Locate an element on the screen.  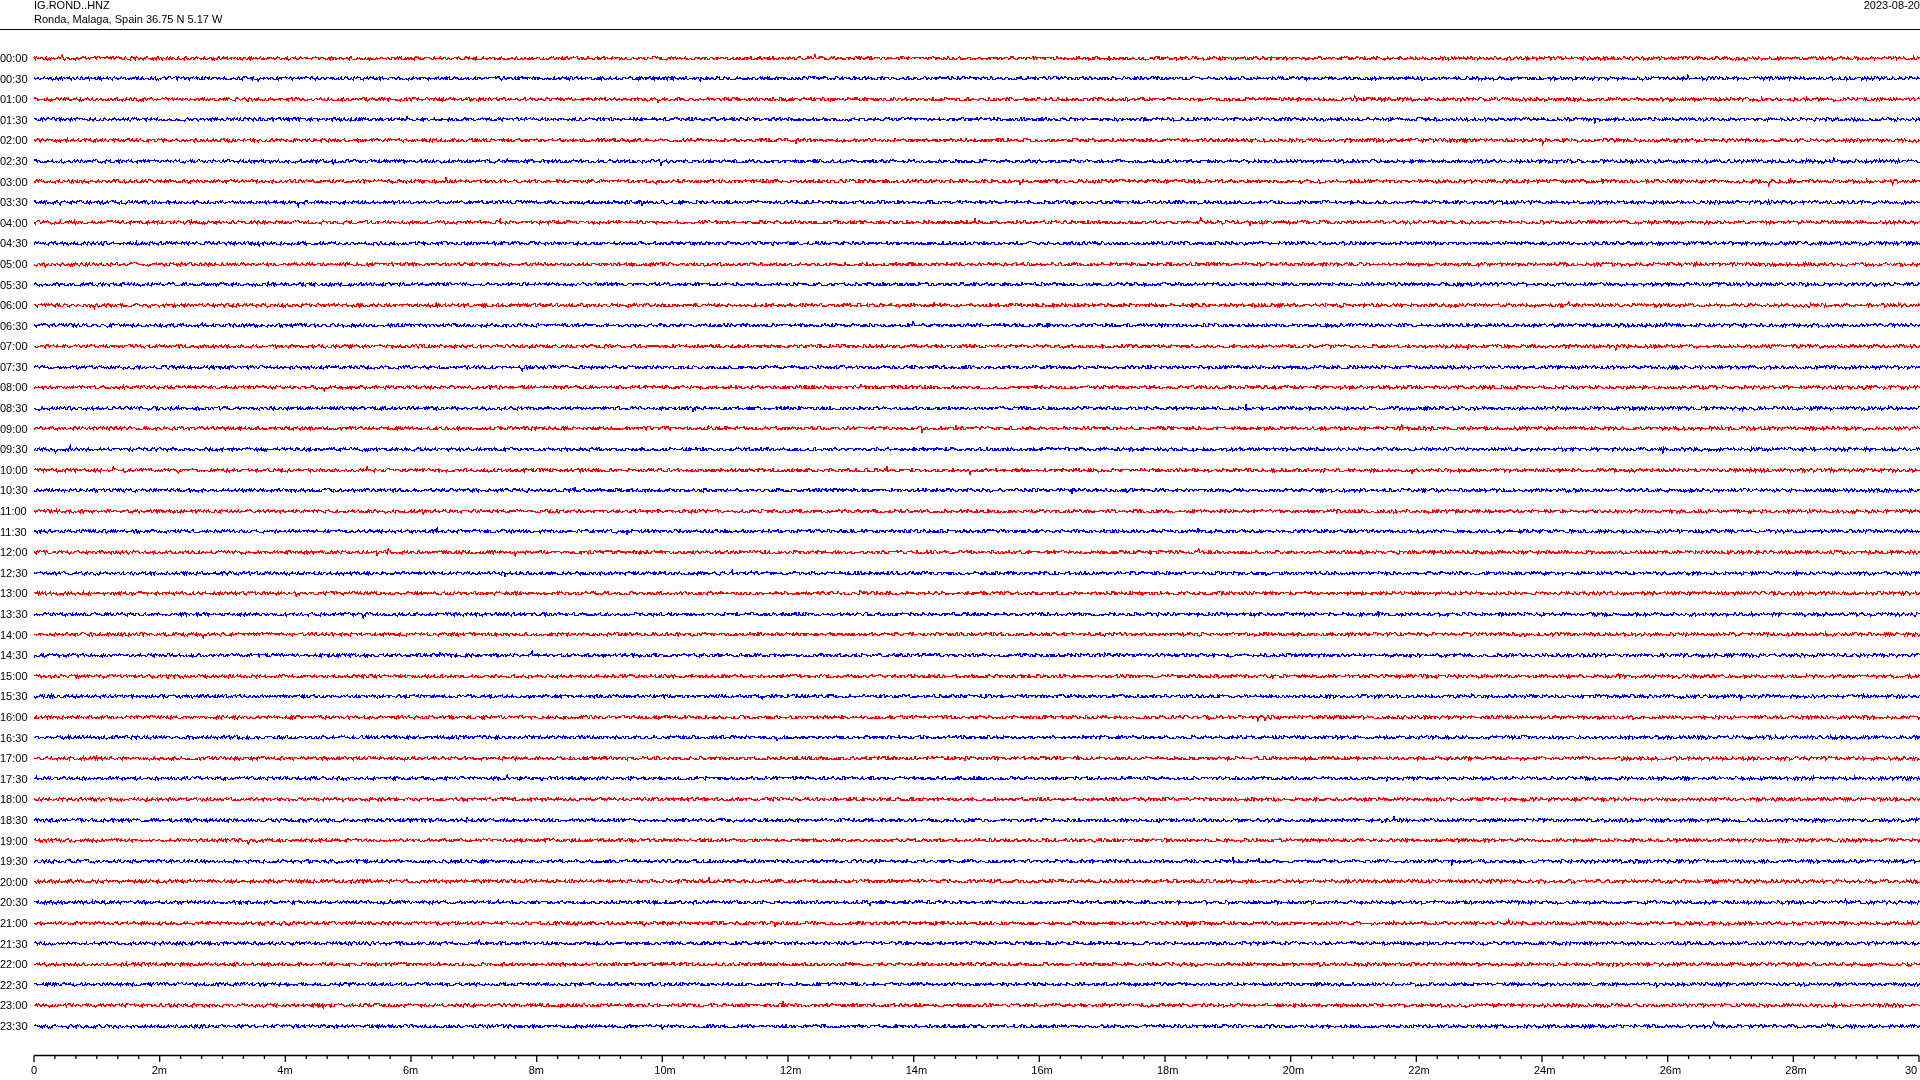
time-label: 11:30 is located at coordinates (14, 531).